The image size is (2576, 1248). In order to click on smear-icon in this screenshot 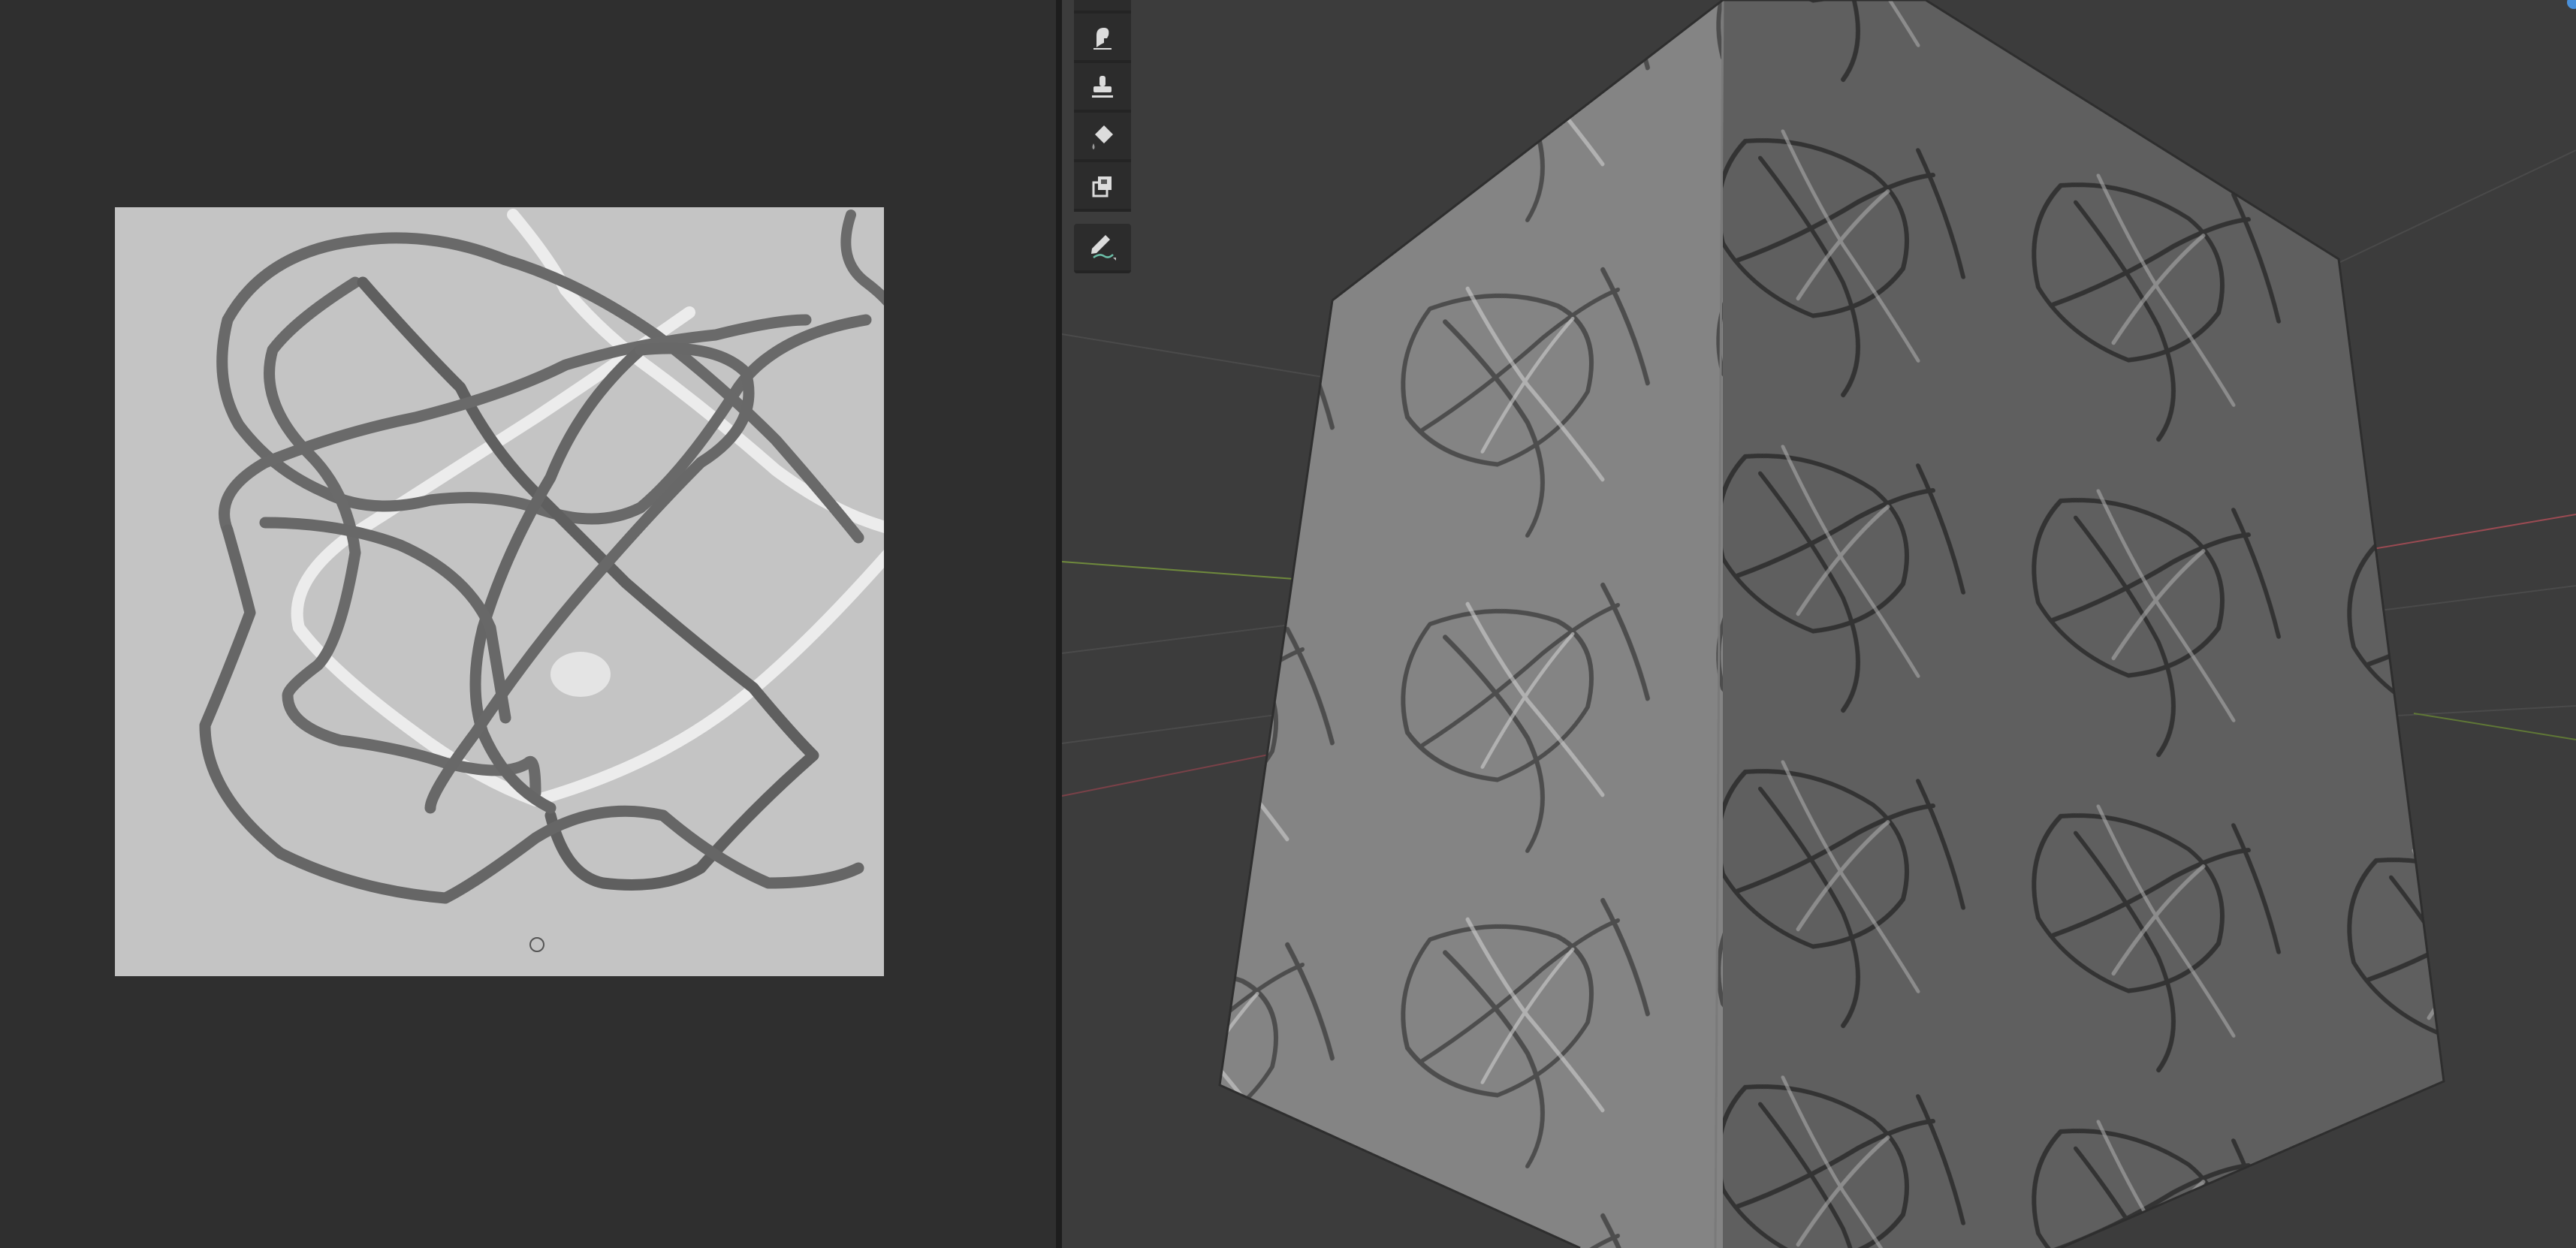, I will do `click(1103, 39)`.